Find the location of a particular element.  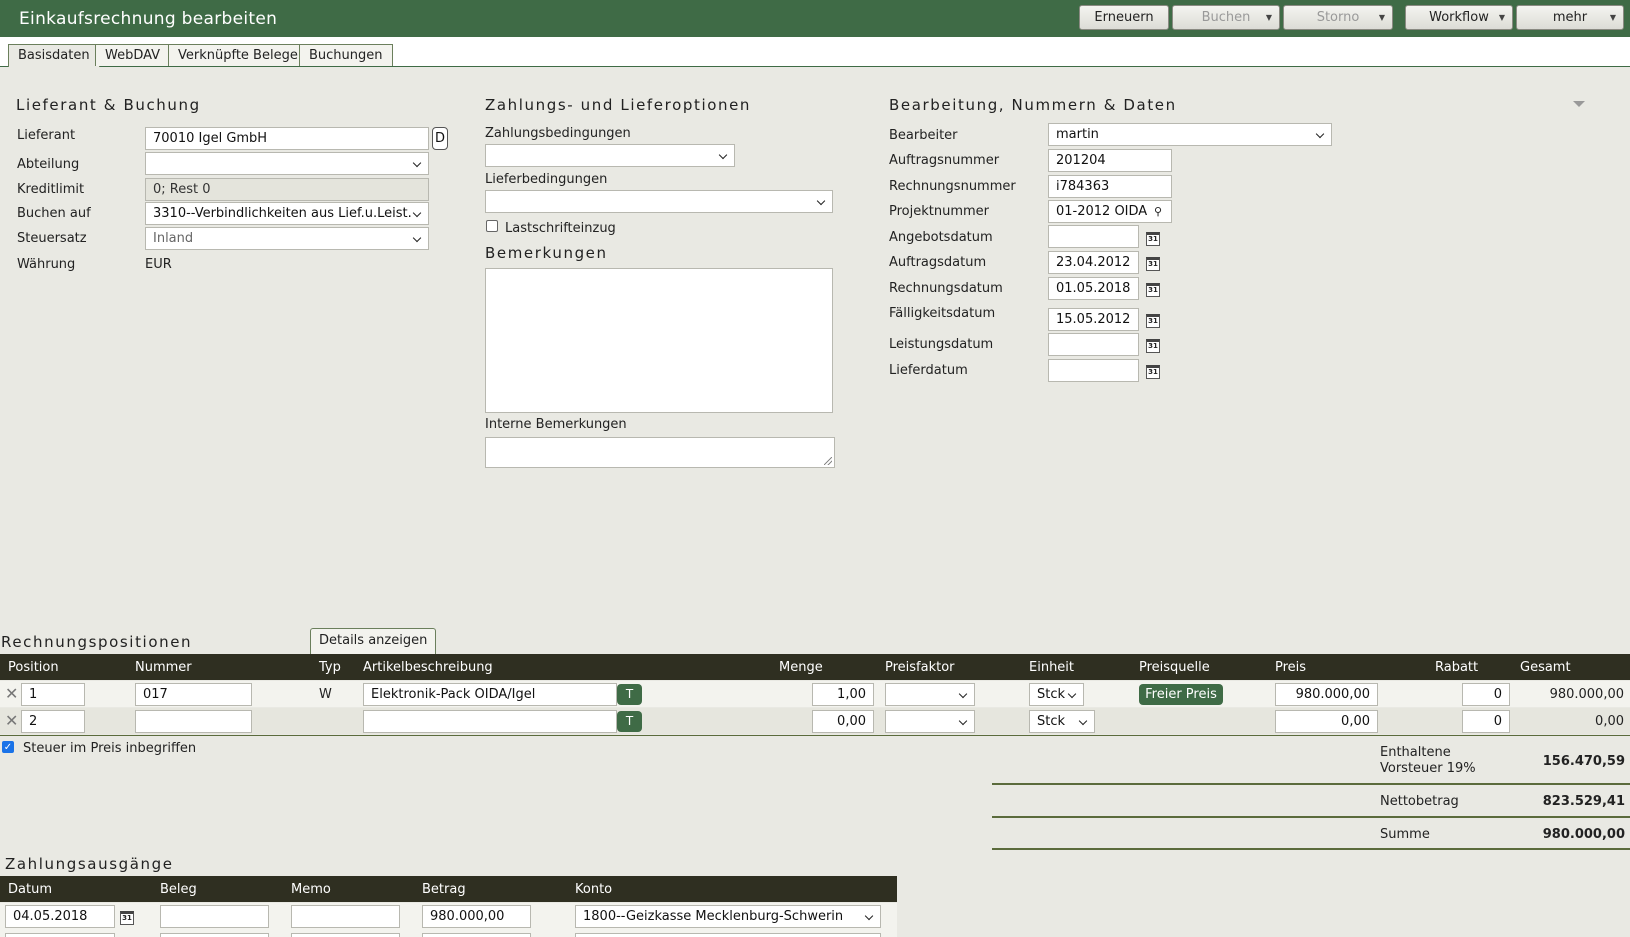

menge-input: 1,00 is located at coordinates (843, 694).